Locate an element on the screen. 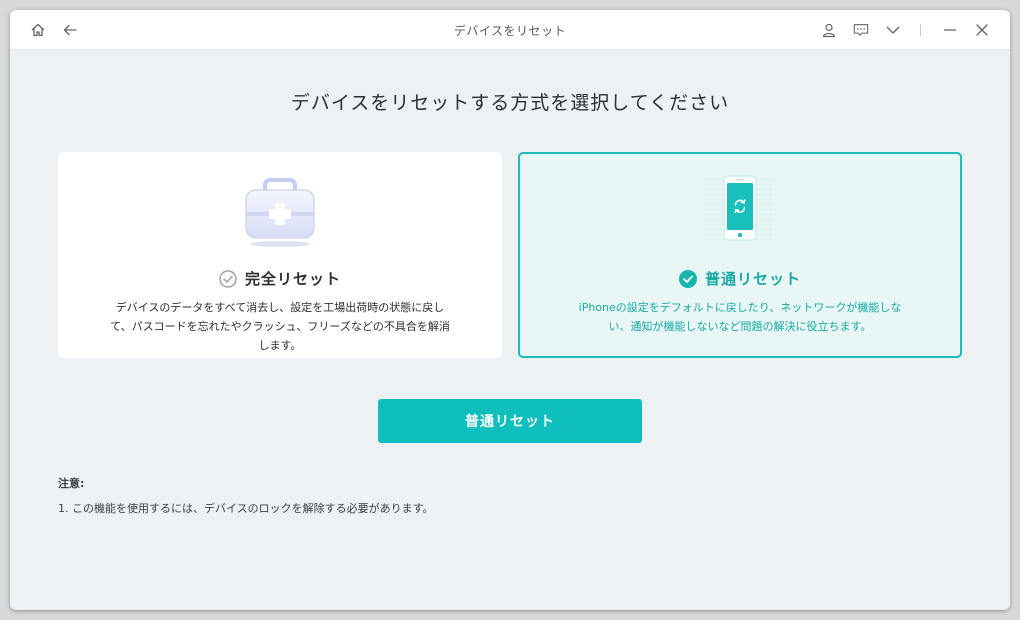 The height and width of the screenshot is (620, 1020). feedback-icon is located at coordinates (861, 30).